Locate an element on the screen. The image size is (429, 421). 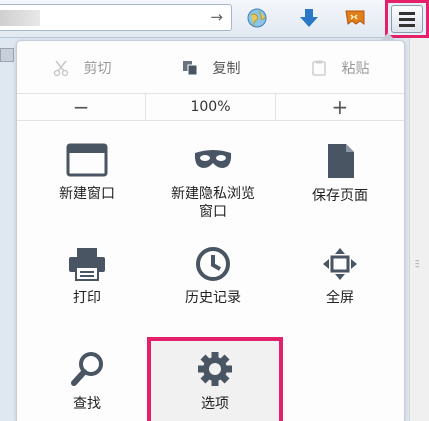
panel-arrow is located at coordinates (388, 37).